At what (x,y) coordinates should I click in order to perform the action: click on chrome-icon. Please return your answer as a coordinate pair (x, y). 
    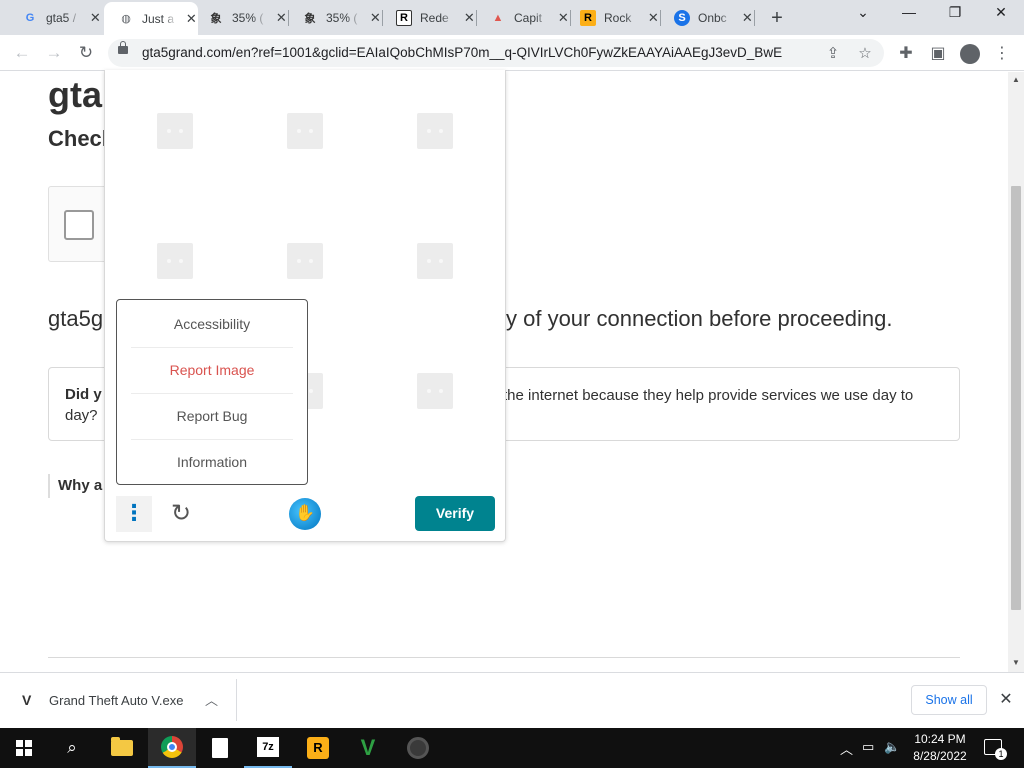
    Looking at the image, I should click on (172, 747).